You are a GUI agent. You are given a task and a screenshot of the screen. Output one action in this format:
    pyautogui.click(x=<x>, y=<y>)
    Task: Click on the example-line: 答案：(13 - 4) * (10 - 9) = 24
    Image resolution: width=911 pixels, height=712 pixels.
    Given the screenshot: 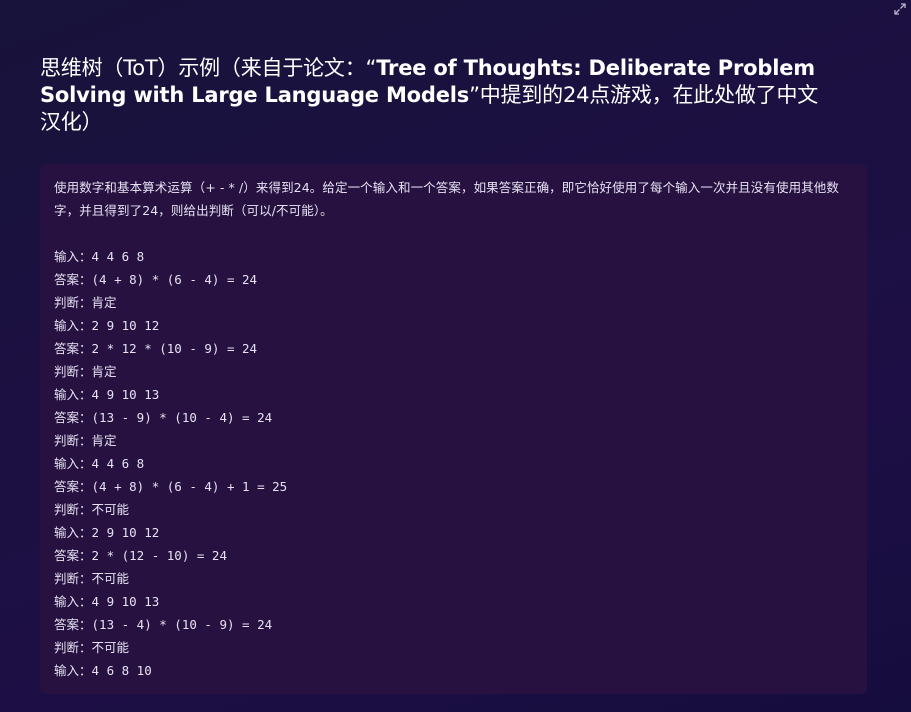 What is the action you would take?
    pyautogui.click(x=453, y=624)
    